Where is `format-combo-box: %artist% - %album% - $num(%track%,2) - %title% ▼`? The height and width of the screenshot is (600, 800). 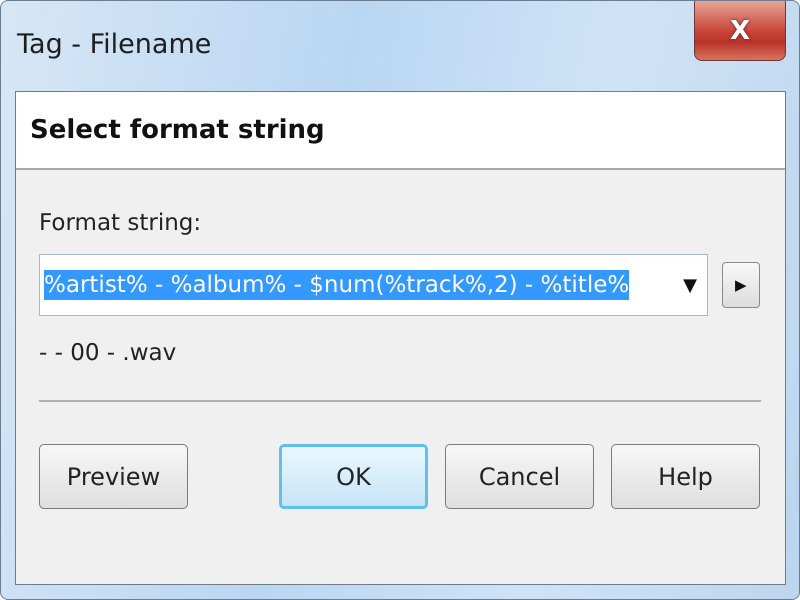 format-combo-box: %artist% - %album% - $num(%track%,2) - %title% ▼ is located at coordinates (373, 285).